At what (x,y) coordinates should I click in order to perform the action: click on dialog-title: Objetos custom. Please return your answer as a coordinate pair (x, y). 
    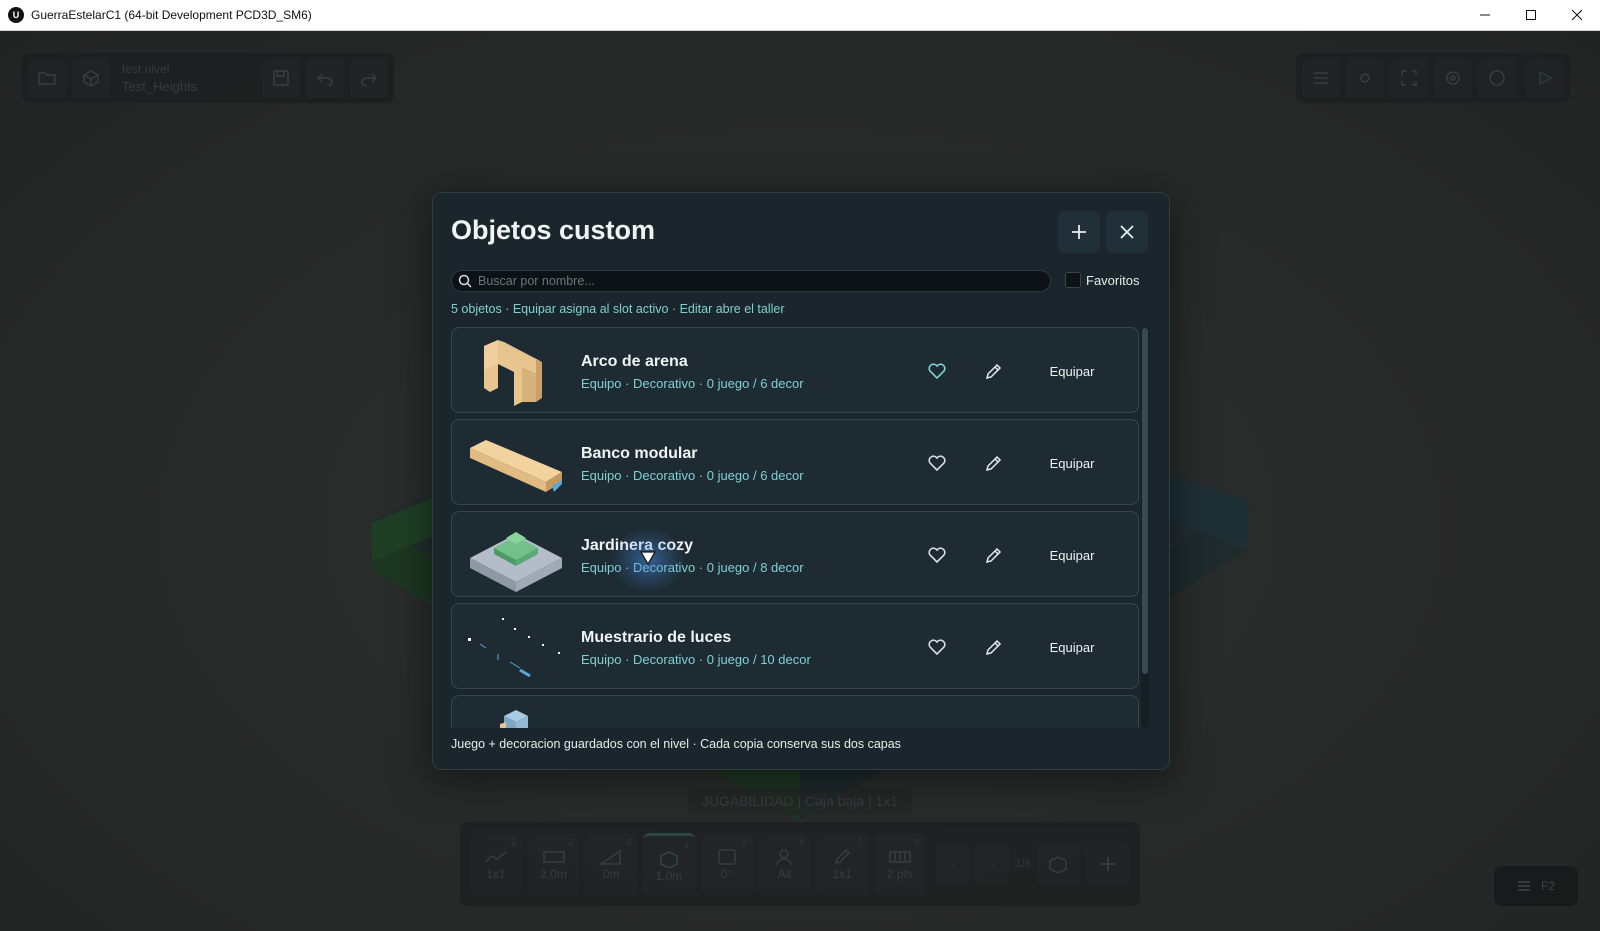
    Looking at the image, I should click on (553, 230).